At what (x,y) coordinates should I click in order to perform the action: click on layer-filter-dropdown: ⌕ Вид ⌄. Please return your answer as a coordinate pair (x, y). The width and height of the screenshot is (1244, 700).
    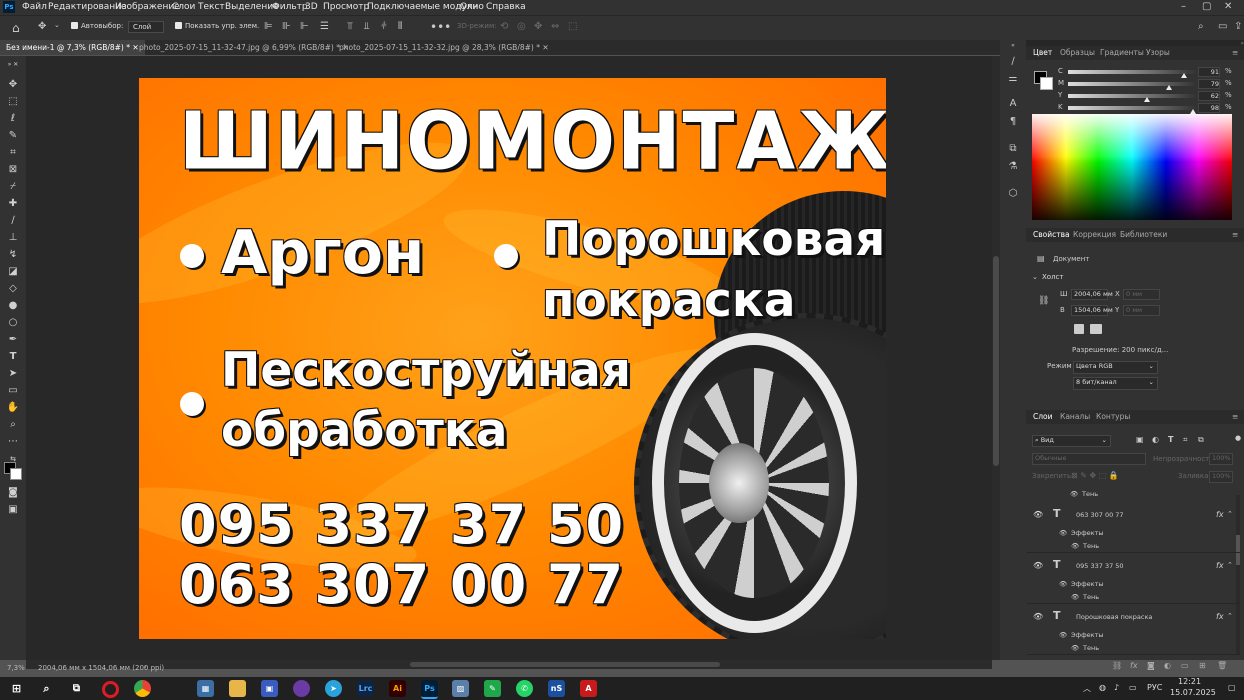
    Looking at the image, I should click on (1071, 441).